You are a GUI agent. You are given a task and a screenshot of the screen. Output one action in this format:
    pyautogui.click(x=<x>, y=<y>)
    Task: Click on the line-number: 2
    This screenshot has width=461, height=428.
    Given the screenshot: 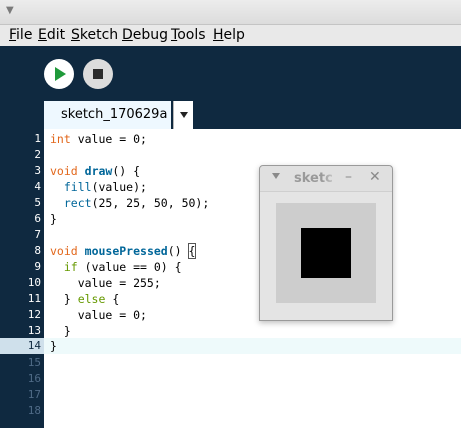 What is the action you would take?
    pyautogui.click(x=37, y=154)
    